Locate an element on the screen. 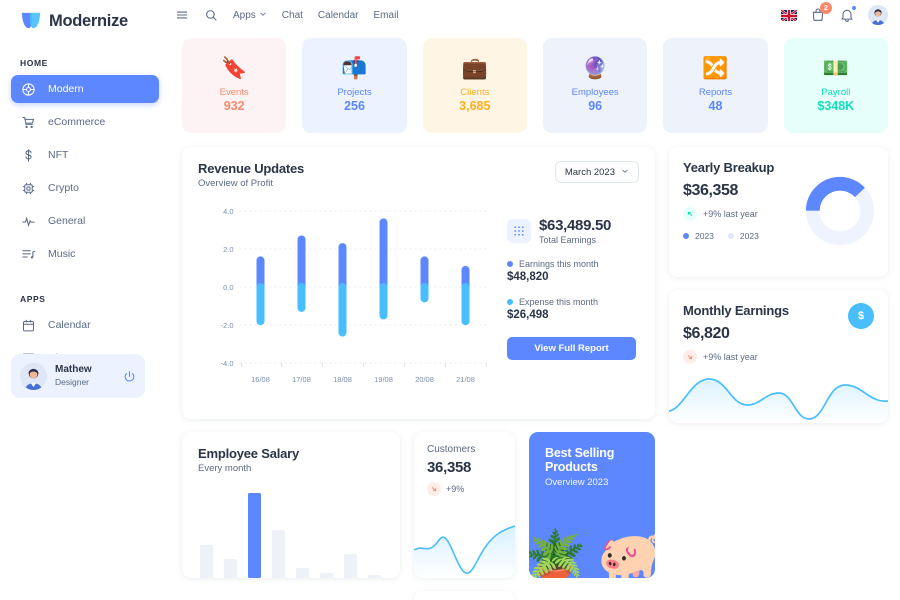 This screenshot has width=900, height=600. monthly-earnings-card: Monthly Earnings $6,820 +9% last year $ is located at coordinates (778, 356).